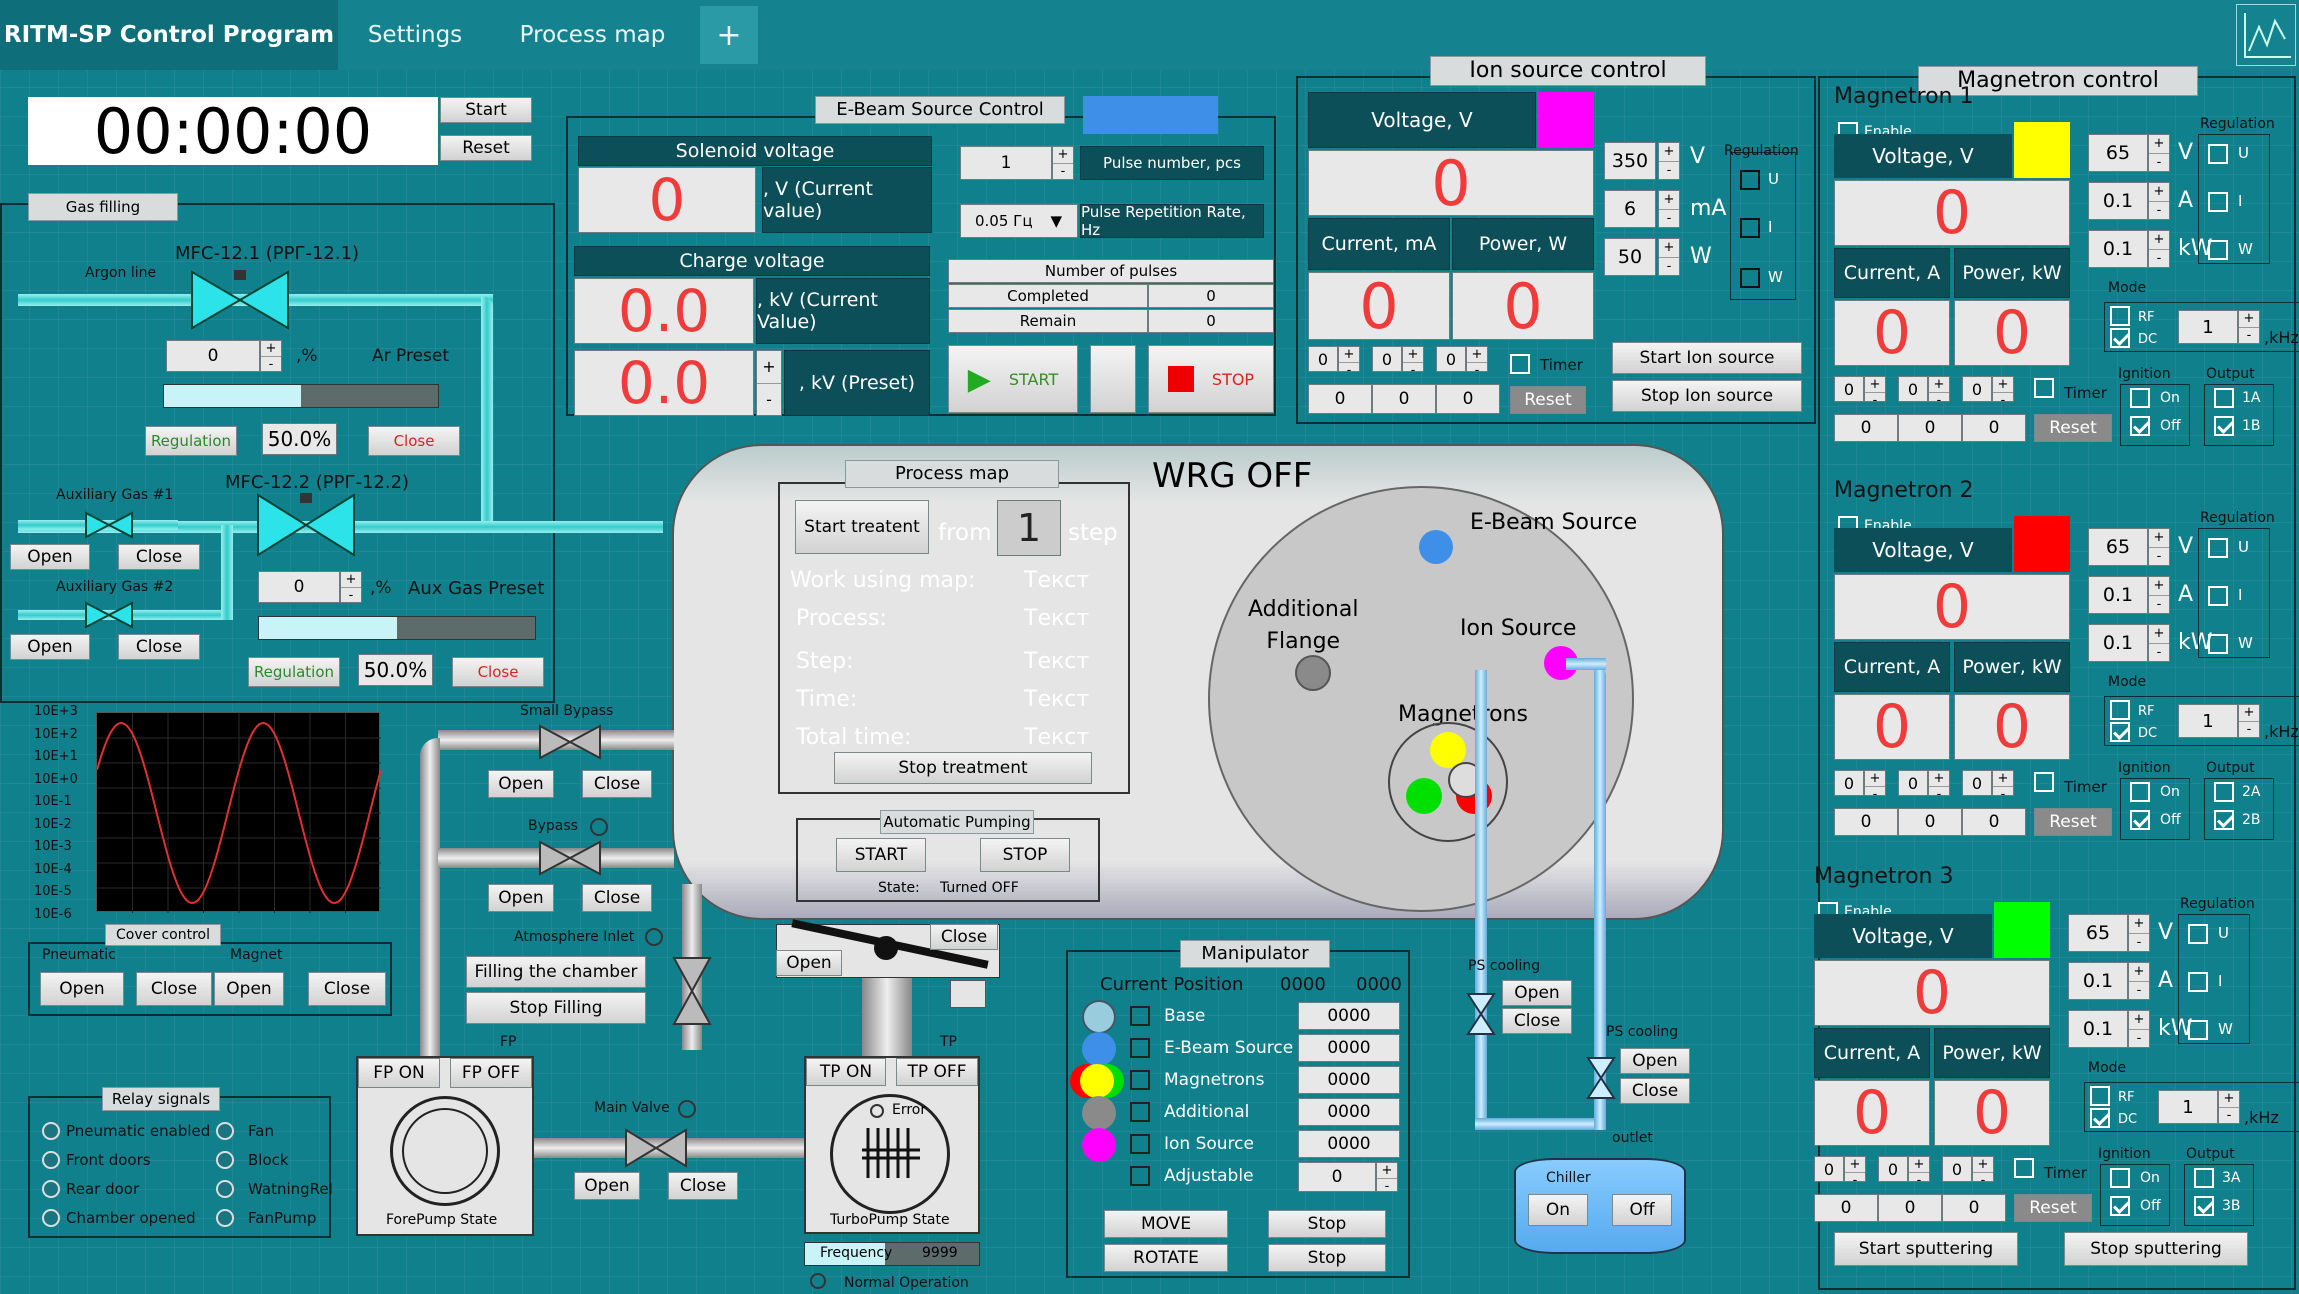  What do you see at coordinates (1537, 993) in the screenshot?
I see `ps-cooling-1-open-button: Open` at bounding box center [1537, 993].